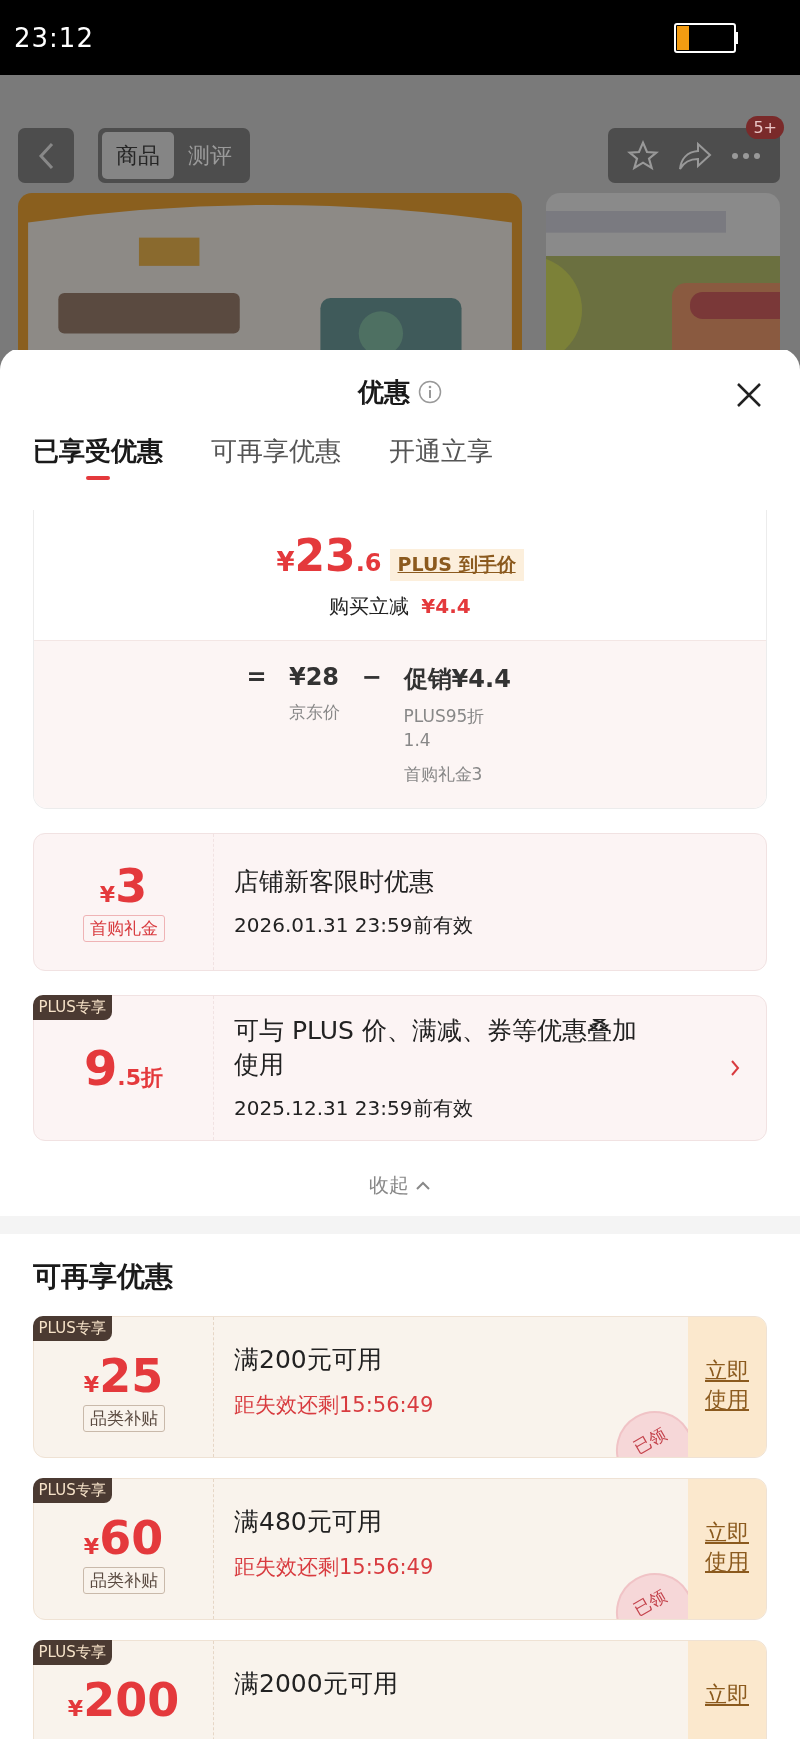 This screenshot has height=1739, width=800. Describe the element at coordinates (457, 679) in the screenshot. I see `promo-amount: 促销¥4.4` at that location.